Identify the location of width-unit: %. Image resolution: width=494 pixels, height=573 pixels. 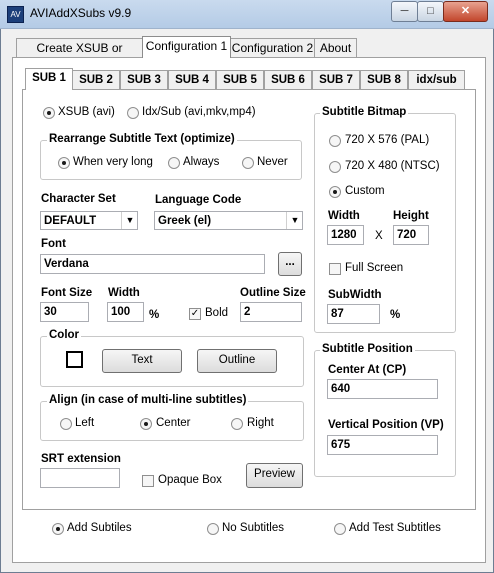
(154, 315).